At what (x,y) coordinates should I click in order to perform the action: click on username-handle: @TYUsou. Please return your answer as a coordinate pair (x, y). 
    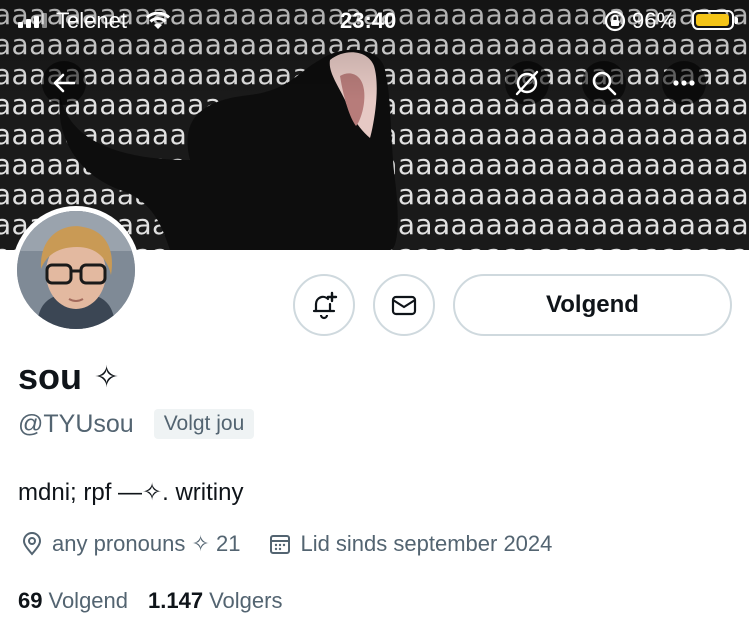
    Looking at the image, I should click on (76, 423).